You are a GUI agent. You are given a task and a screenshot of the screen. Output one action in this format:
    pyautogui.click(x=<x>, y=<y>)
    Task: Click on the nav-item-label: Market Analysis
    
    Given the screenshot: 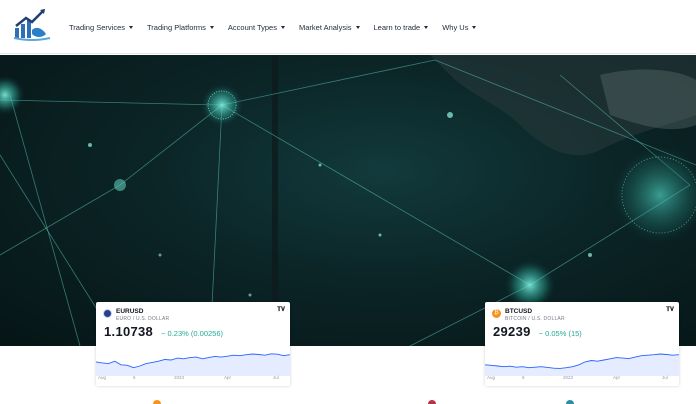 What is the action you would take?
    pyautogui.click(x=325, y=27)
    